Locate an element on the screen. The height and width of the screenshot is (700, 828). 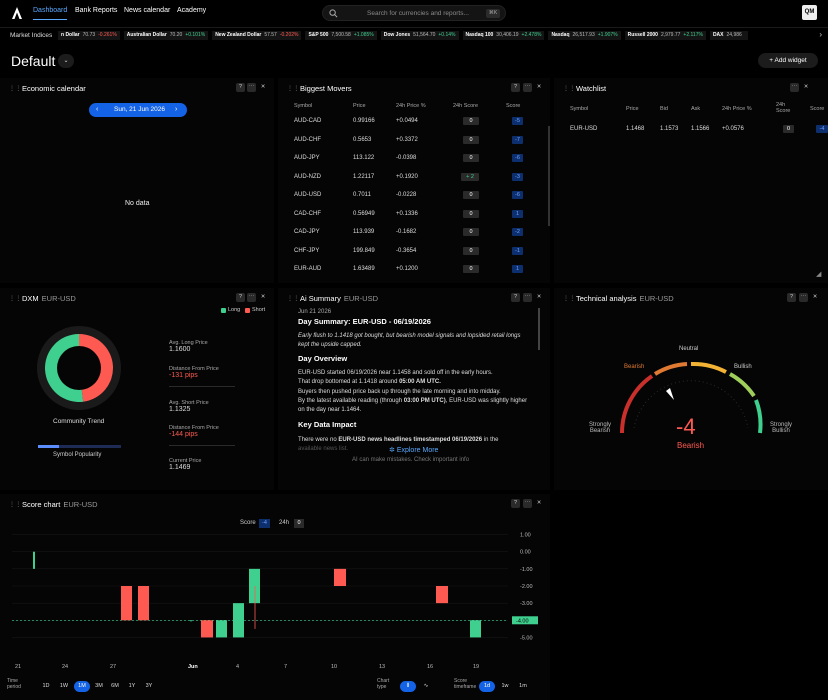
ticker-item: Russell 2000 2,979.77 +2.117% is located at coordinates (665, 35).